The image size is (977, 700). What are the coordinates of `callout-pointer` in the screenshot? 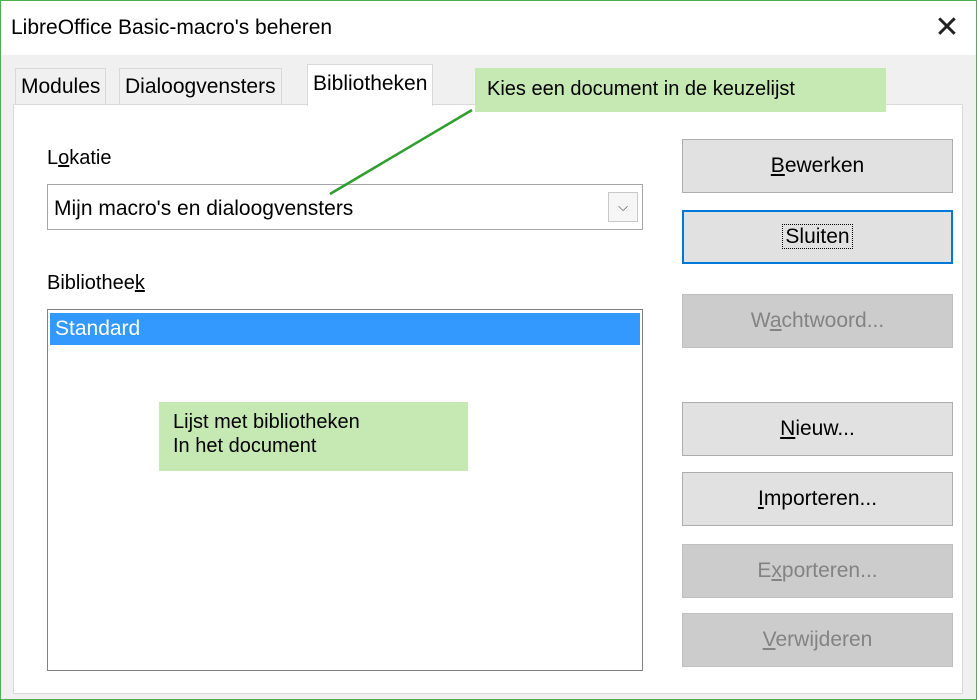 It's located at (401, 152).